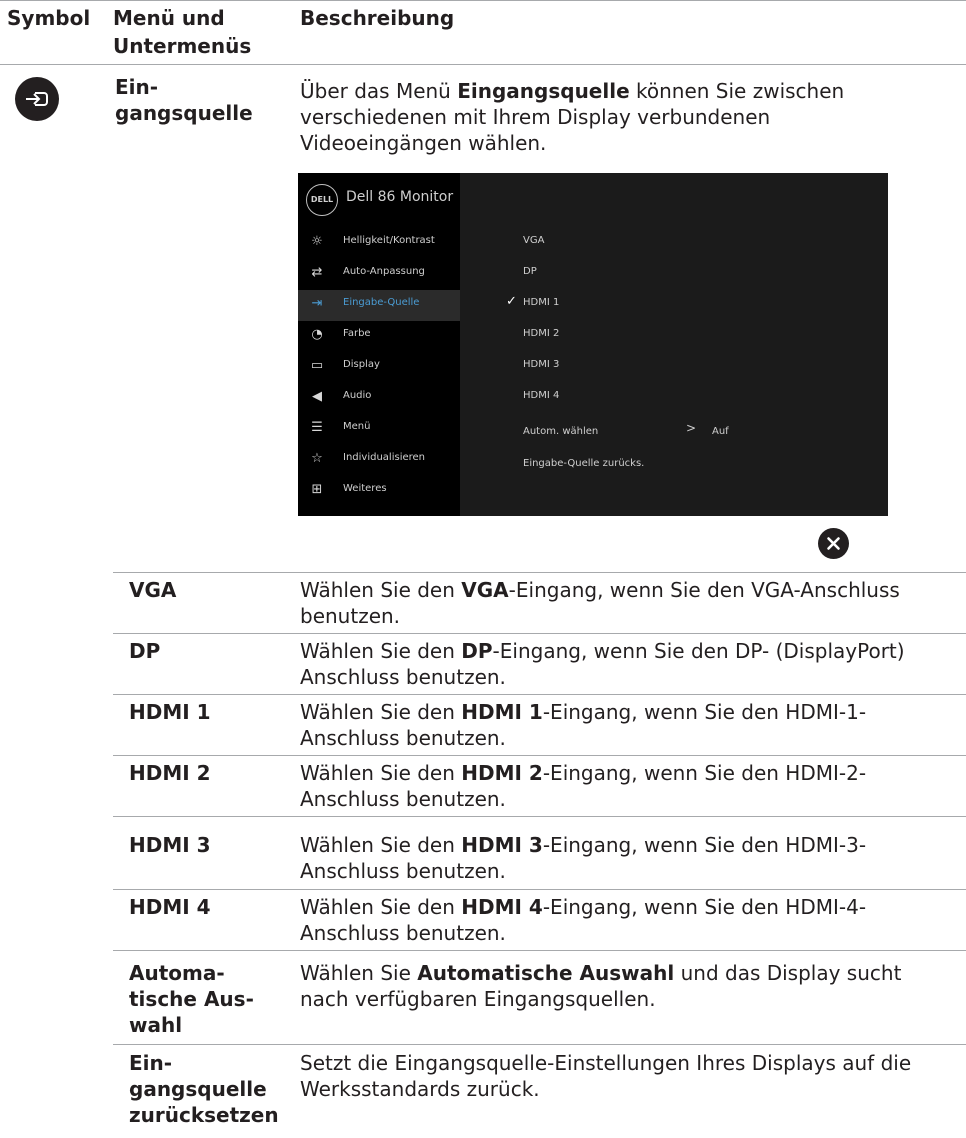  What do you see at coordinates (384, 271) in the screenshot?
I see `osd-menu-label: Auto-Anpassung` at bounding box center [384, 271].